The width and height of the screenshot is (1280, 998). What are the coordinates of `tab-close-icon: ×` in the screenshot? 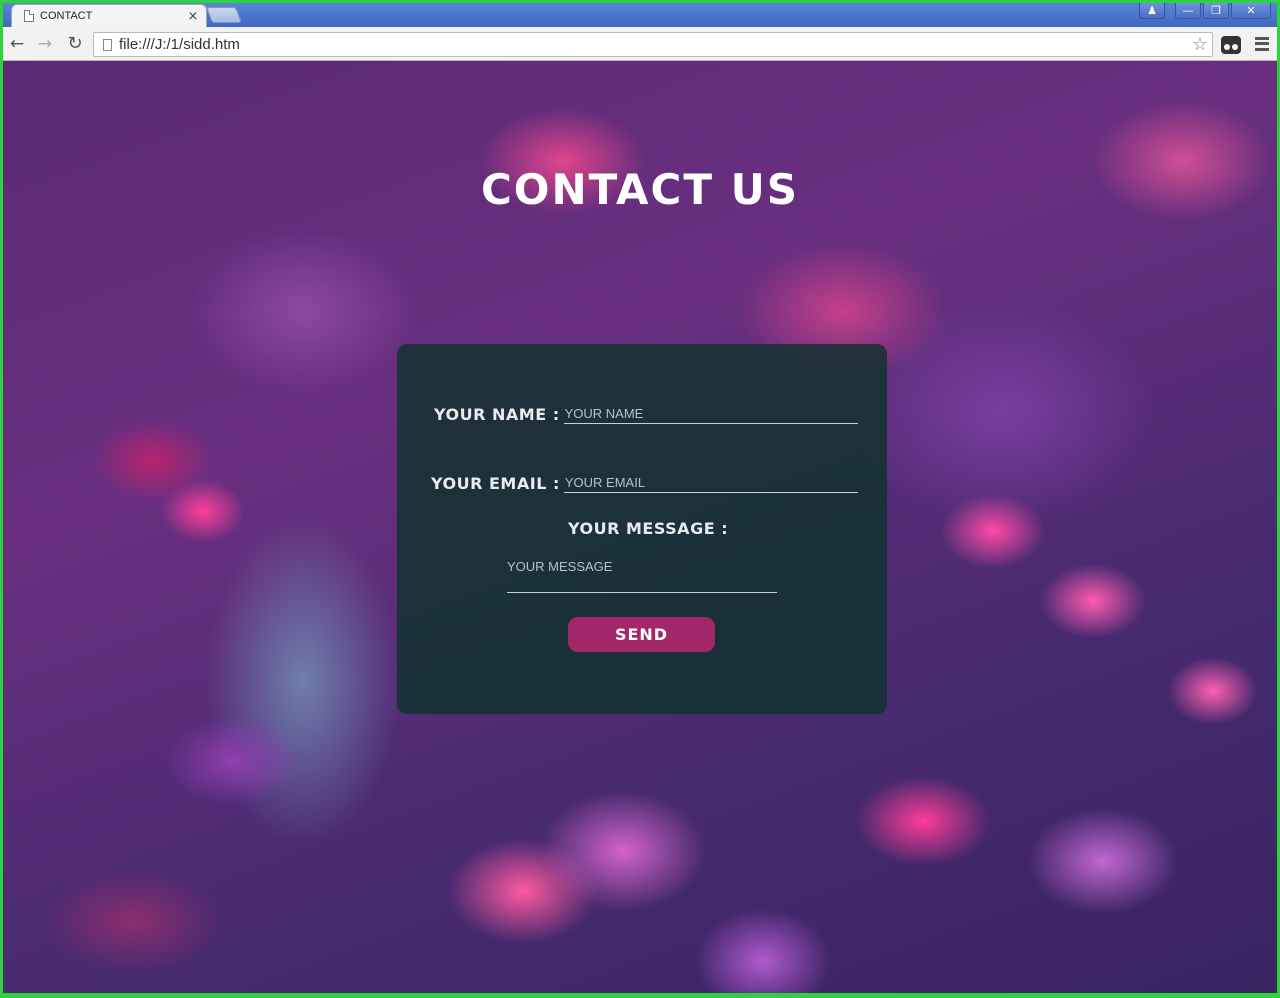 It's located at (193, 16).